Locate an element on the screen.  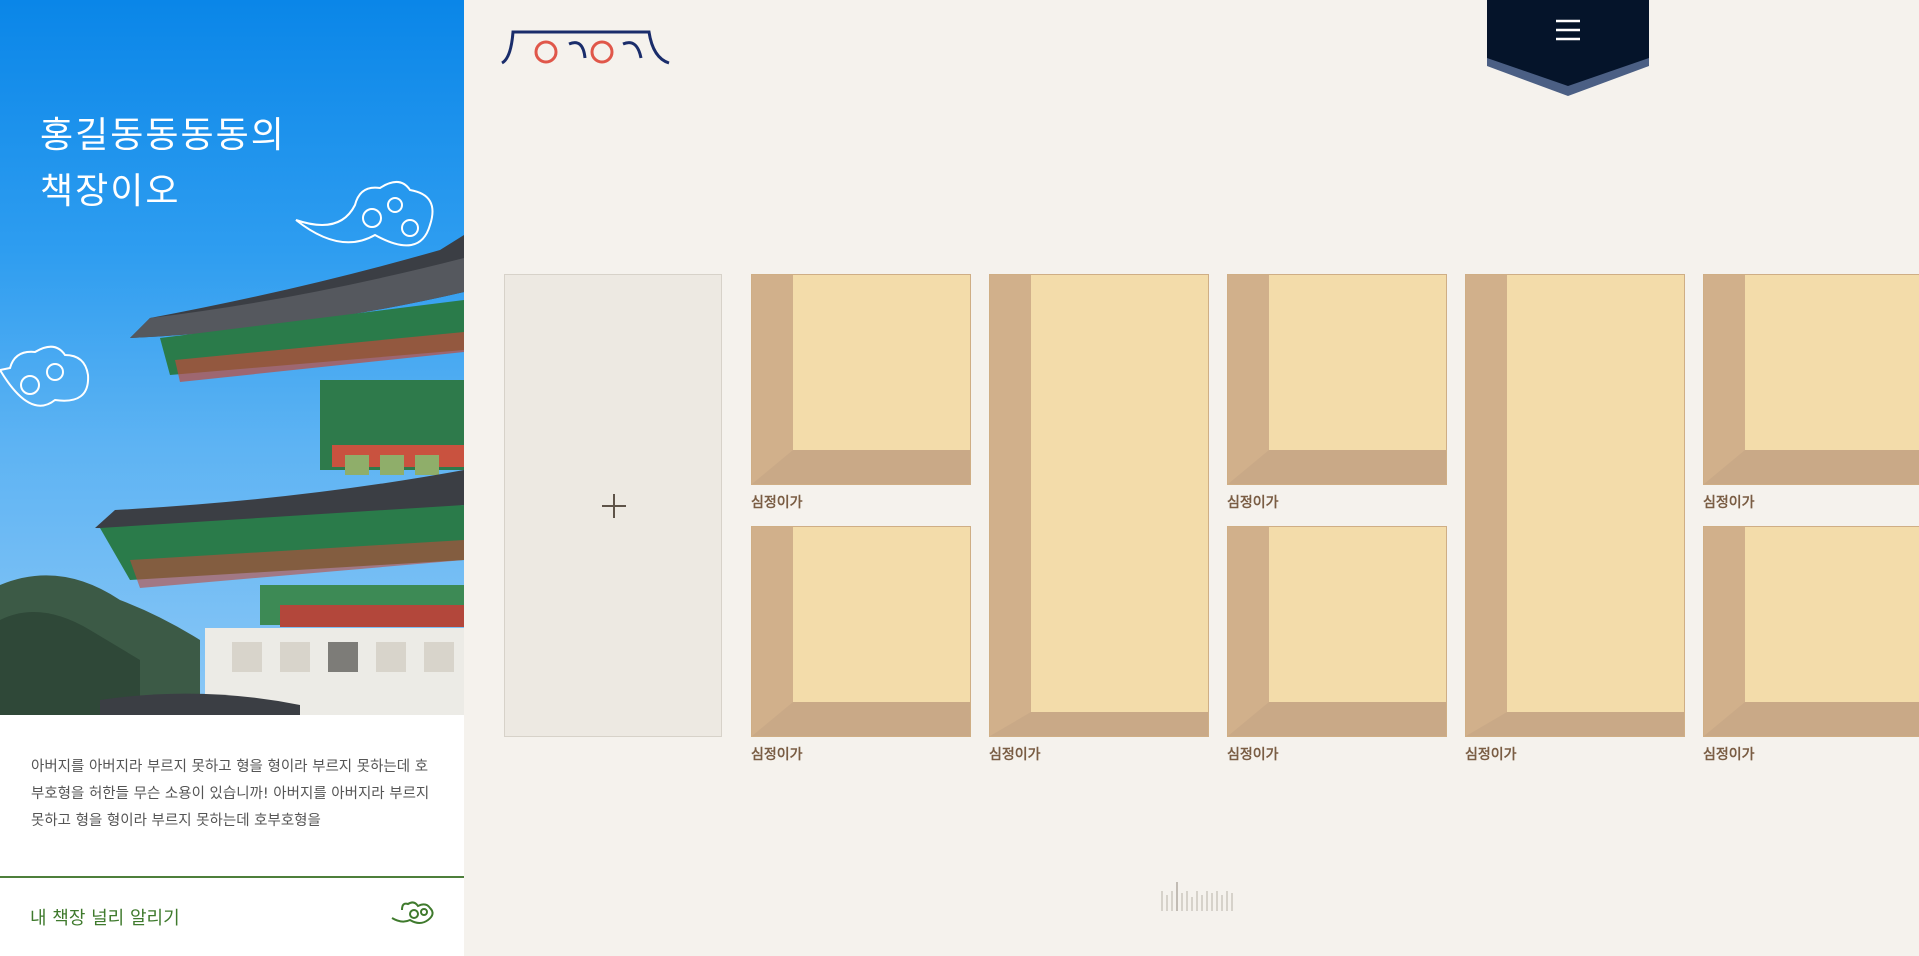
scroll-pager is located at coordinates (1198, 896).